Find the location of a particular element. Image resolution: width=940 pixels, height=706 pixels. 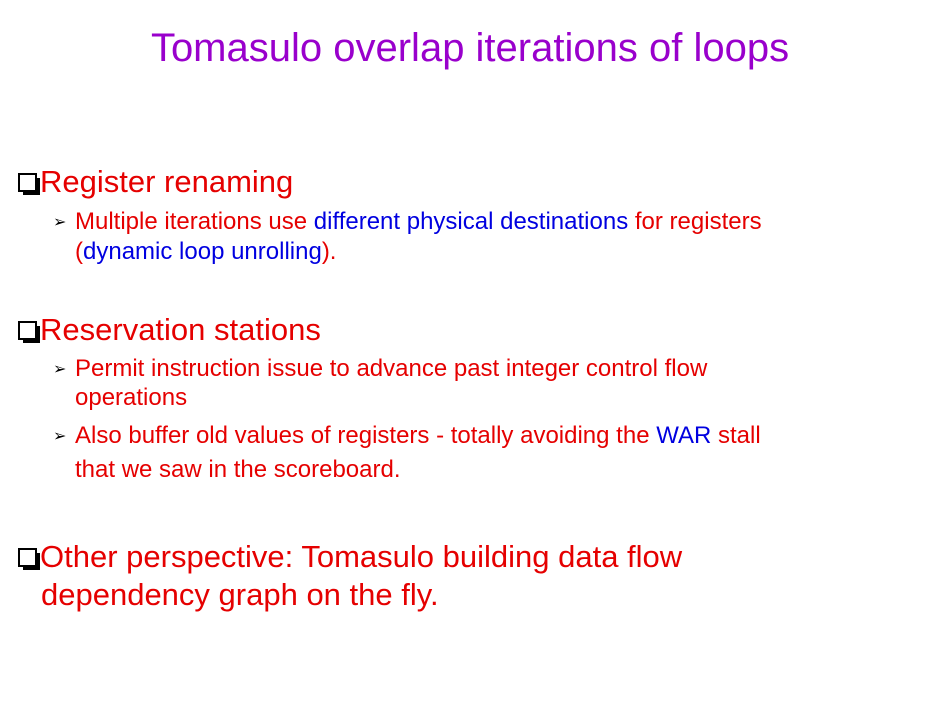

bullet-label: Reservation stations is located at coordinates (180, 329).